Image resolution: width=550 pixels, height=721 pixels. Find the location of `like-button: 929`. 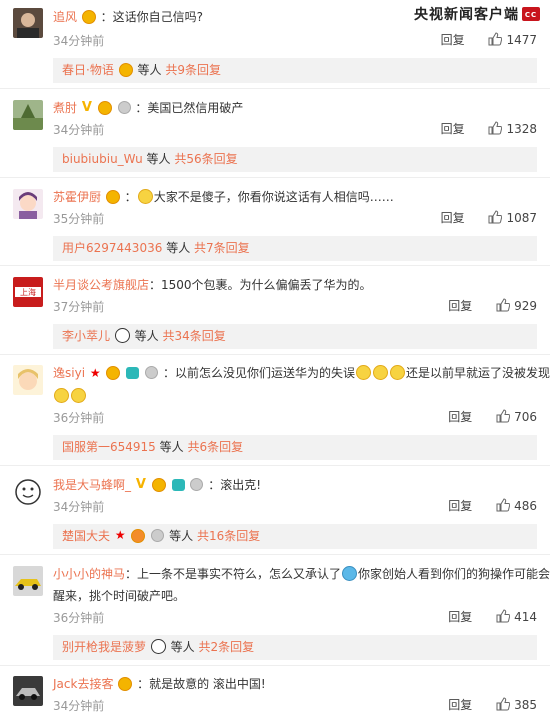

like-button: 929 is located at coordinates (516, 305).